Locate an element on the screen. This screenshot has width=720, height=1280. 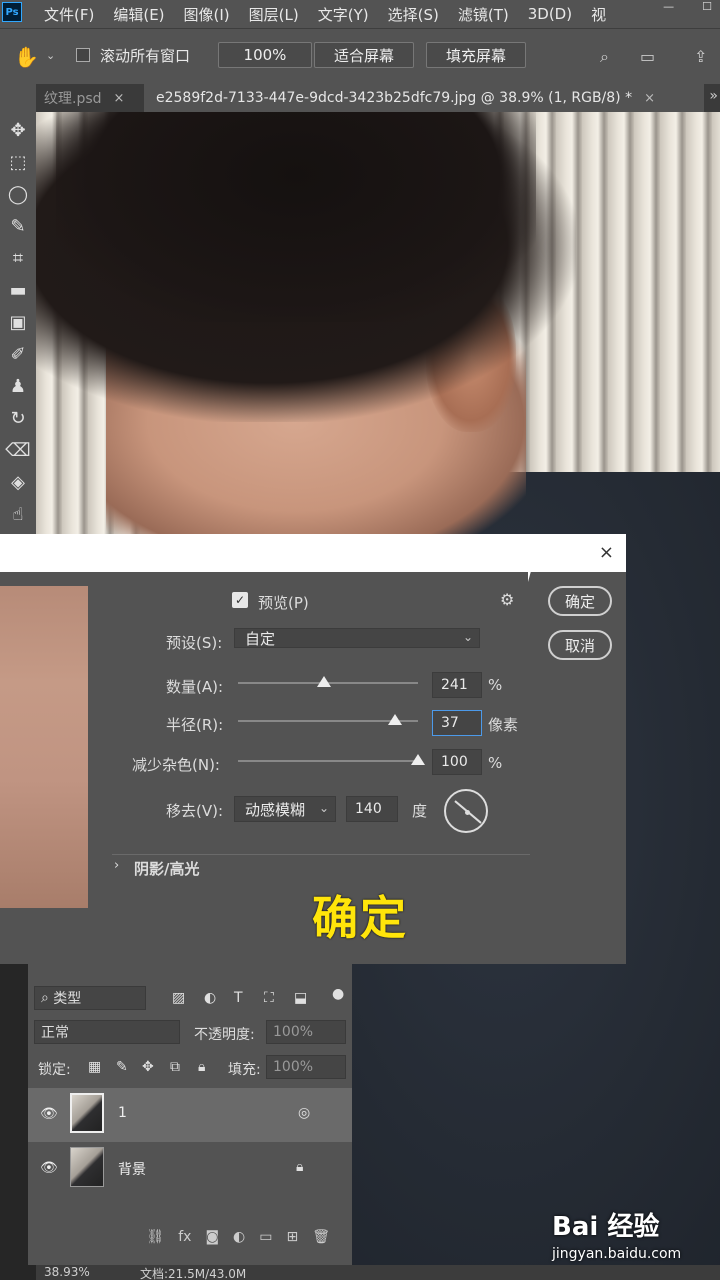
layer-row-background: 👁︎ 背景 🔒︎ is located at coordinates (190, 1169).